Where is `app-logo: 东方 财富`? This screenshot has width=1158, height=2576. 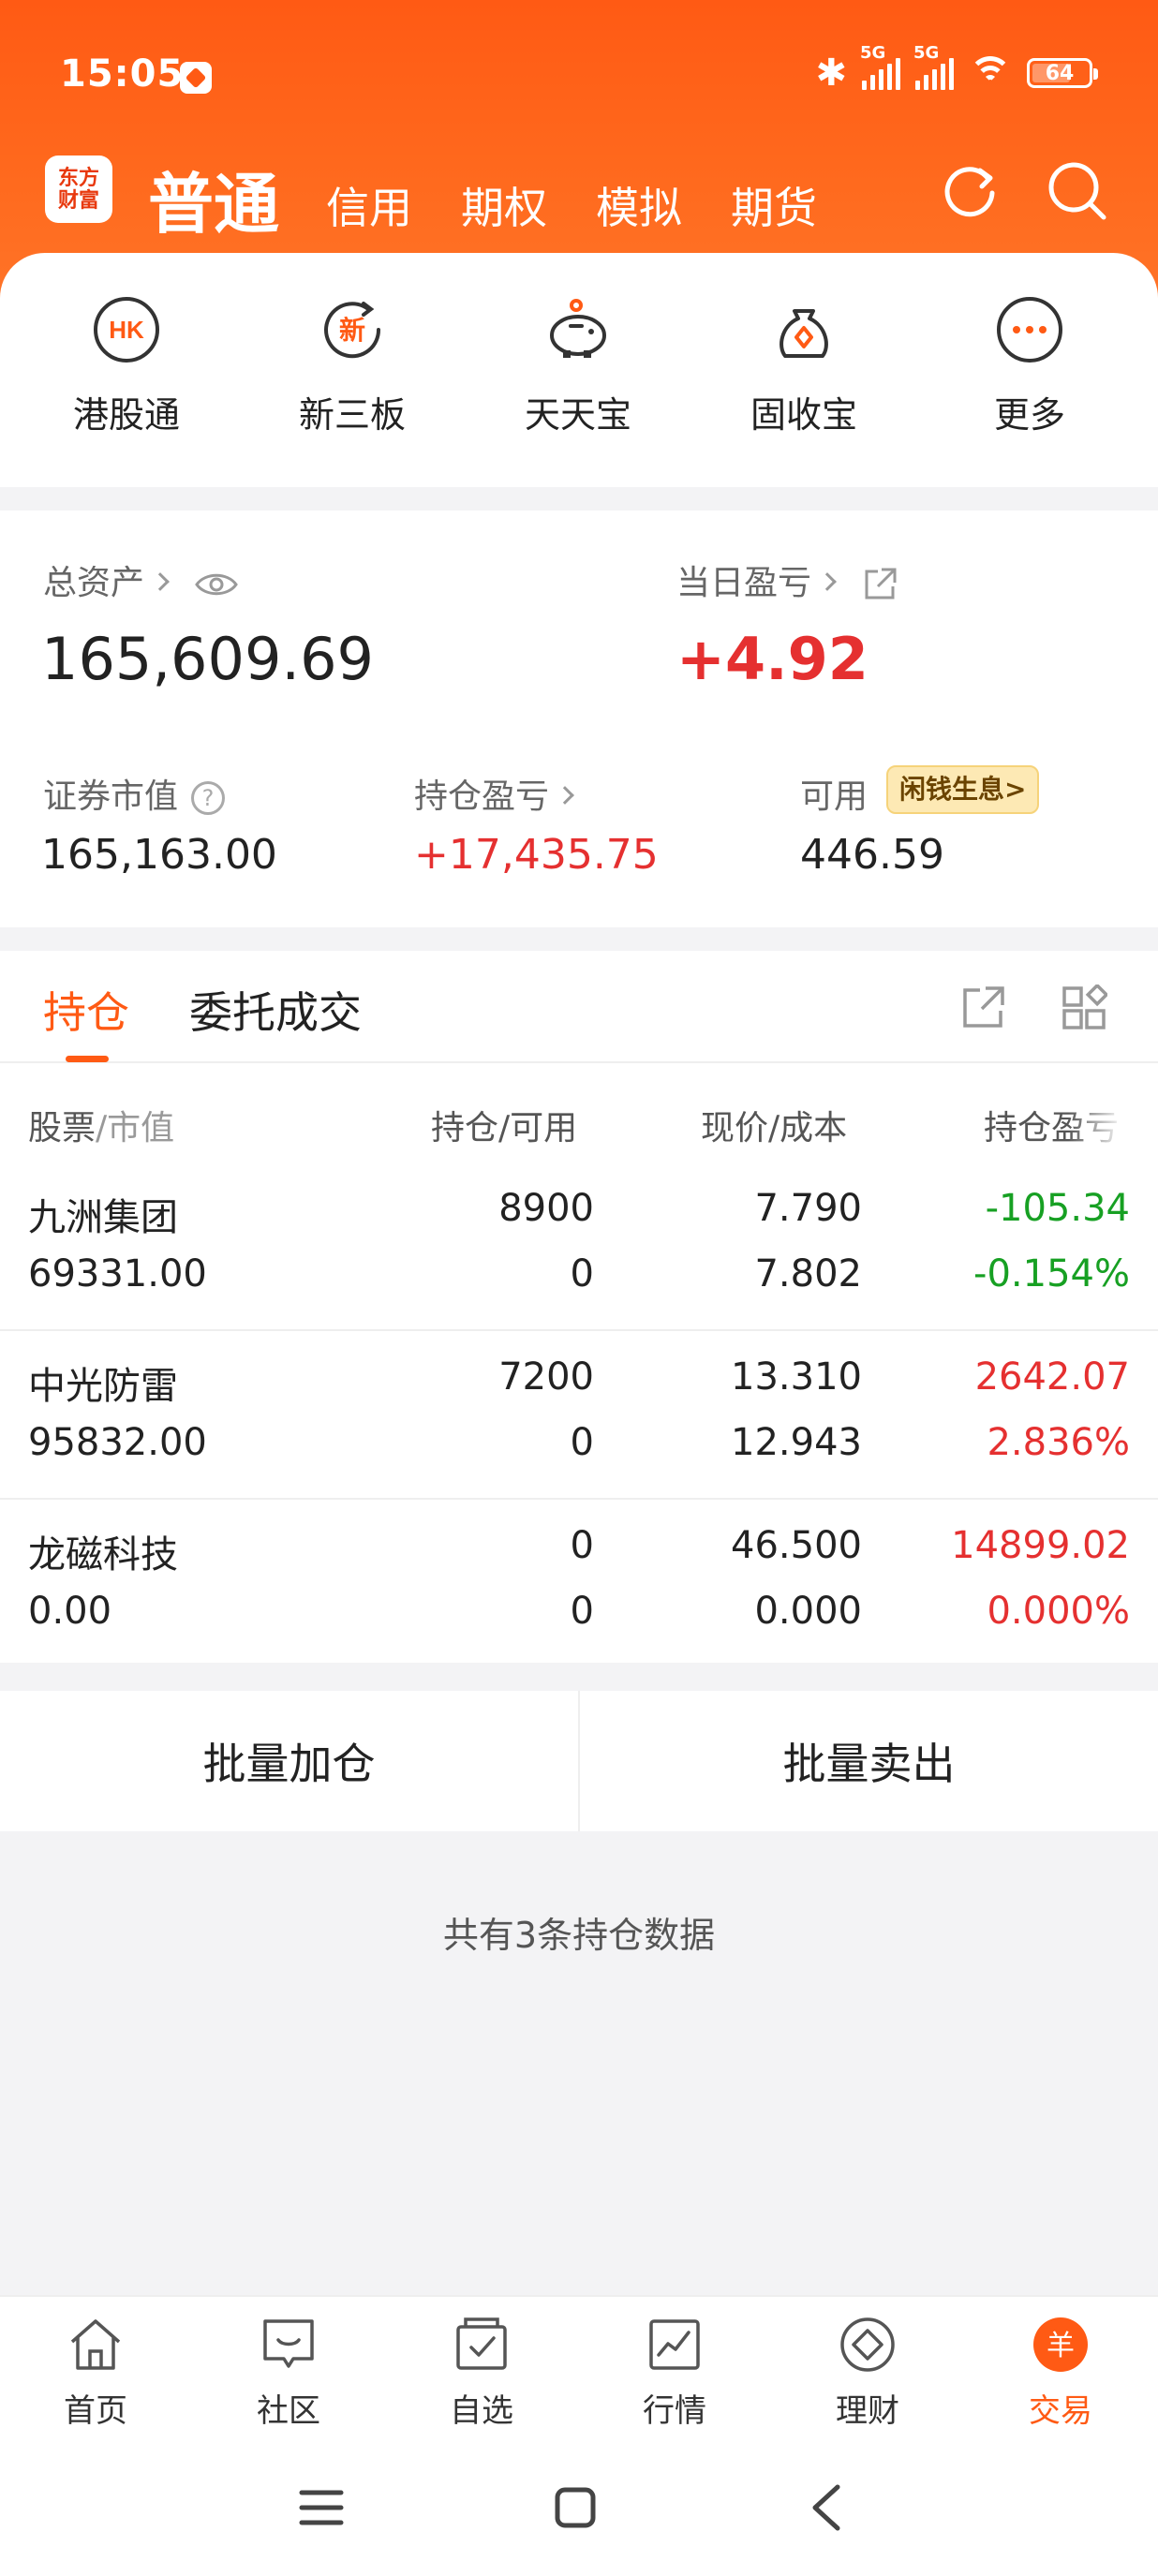
app-logo: 东方 财富 is located at coordinates (78, 189).